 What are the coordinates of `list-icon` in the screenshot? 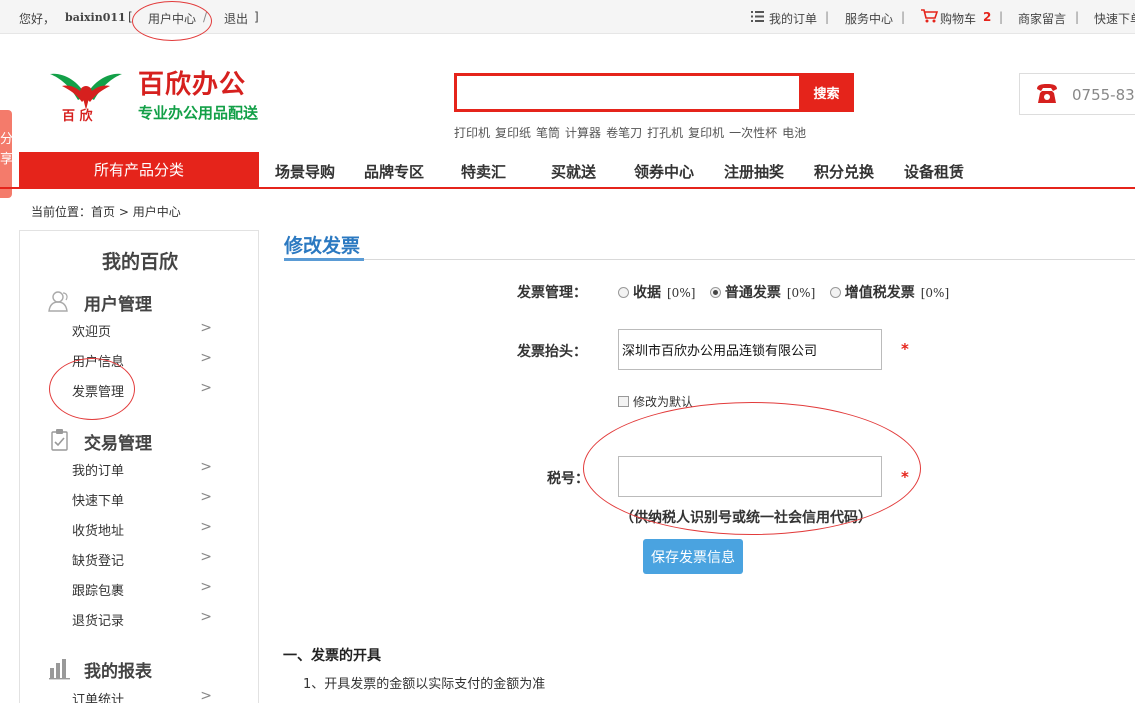 It's located at (757, 18).